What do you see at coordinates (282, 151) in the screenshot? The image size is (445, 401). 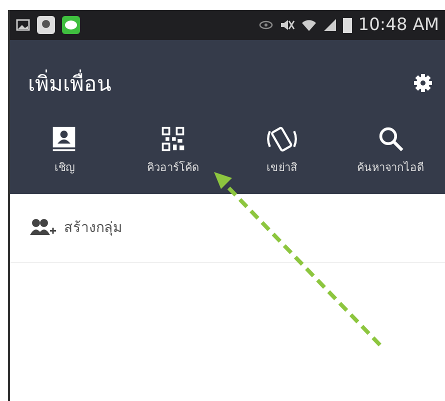 I see `action-button: เขย่าสิ` at bounding box center [282, 151].